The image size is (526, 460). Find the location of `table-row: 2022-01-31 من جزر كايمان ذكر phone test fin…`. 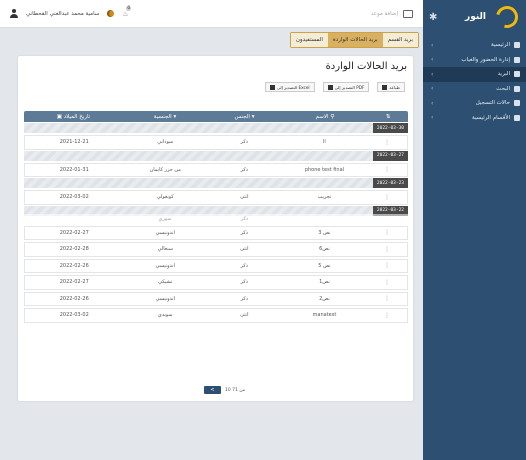

table-row: 2022-01-31 من جزر كايمان ذكر phone test fin… is located at coordinates (216, 169).